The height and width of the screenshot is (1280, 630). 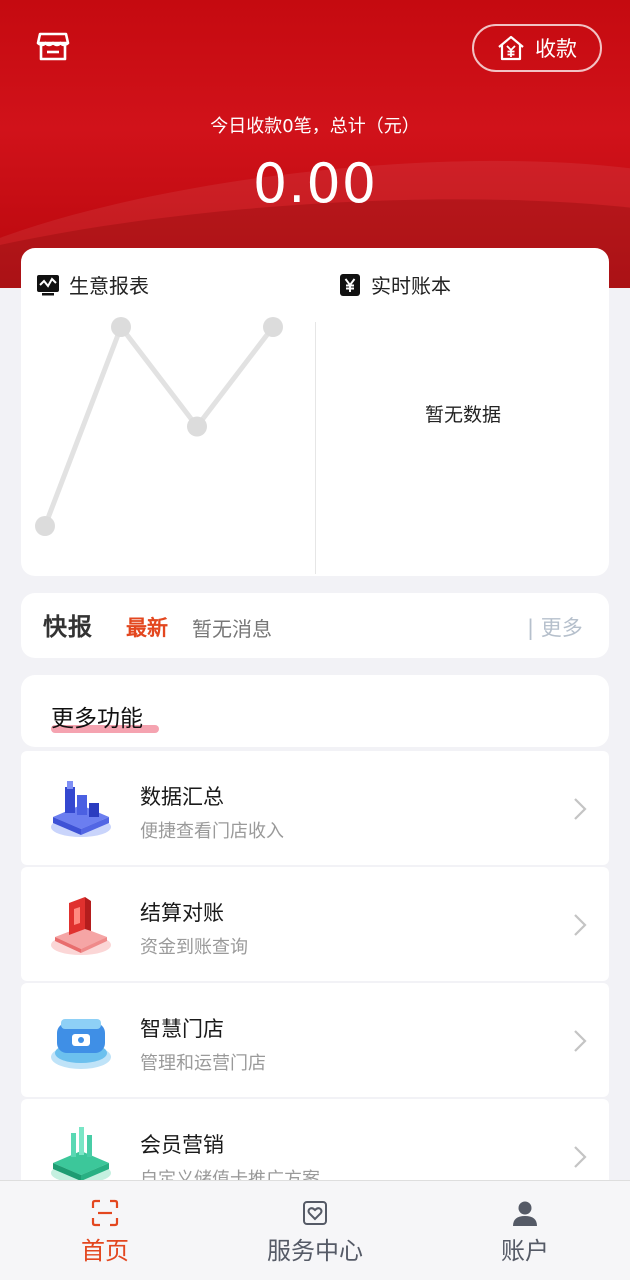 I want to click on collect-label: 收款, so click(x=556, y=49).